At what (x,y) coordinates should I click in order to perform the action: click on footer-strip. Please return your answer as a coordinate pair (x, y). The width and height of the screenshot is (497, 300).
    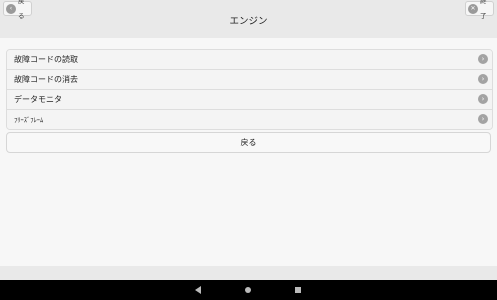
    Looking at the image, I should click on (248, 273).